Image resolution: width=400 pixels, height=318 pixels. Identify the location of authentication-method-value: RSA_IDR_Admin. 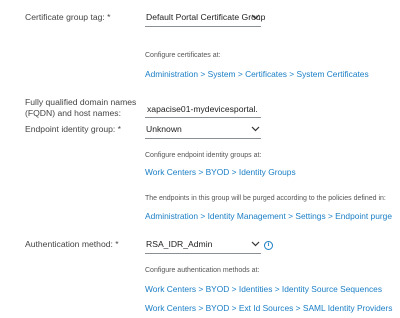
(179, 244).